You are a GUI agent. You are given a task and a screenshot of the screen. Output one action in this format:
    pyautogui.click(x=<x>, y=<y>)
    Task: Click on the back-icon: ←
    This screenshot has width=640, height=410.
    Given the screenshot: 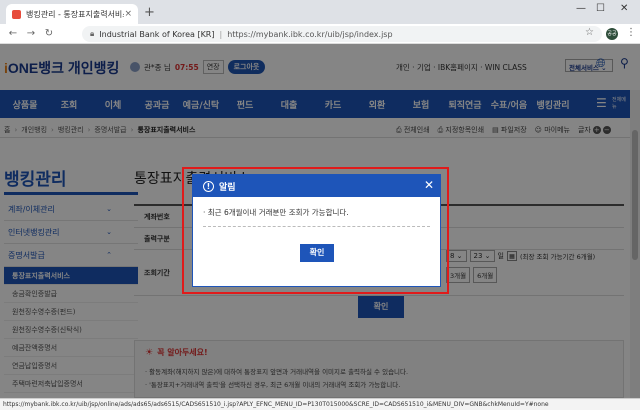 What is the action you would take?
    pyautogui.click(x=13, y=33)
    